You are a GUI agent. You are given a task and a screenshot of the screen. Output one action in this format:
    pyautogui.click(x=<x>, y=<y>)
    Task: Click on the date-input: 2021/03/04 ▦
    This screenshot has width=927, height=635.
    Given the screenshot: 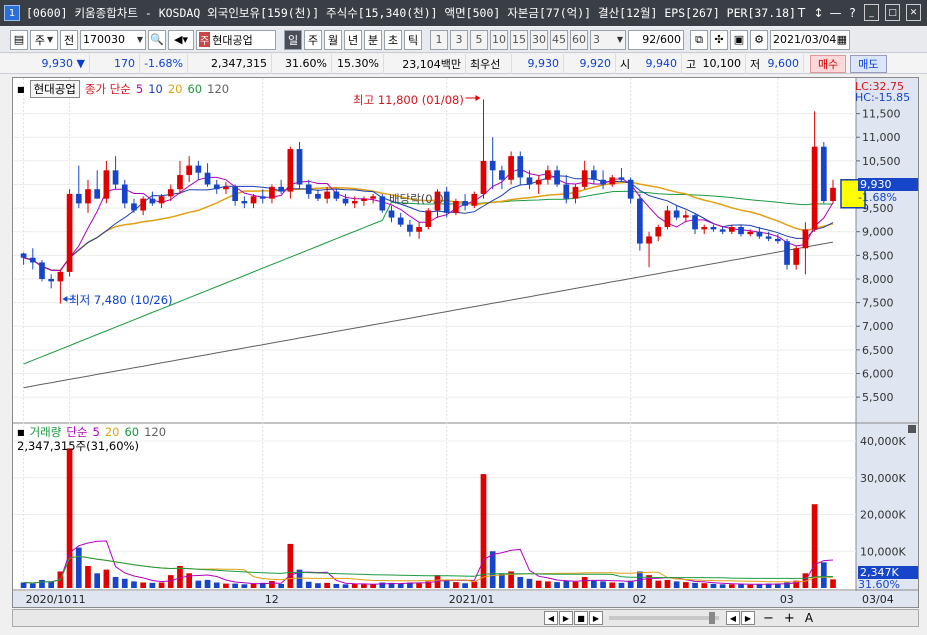 What is the action you would take?
    pyautogui.click(x=810, y=39)
    